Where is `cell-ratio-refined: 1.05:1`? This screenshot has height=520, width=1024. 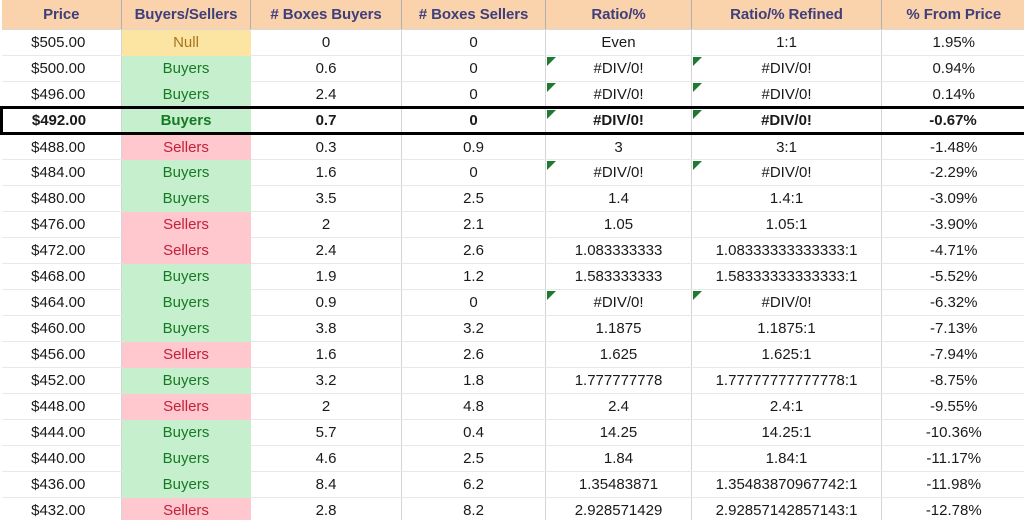
cell-ratio-refined: 1.05:1 is located at coordinates (786, 224).